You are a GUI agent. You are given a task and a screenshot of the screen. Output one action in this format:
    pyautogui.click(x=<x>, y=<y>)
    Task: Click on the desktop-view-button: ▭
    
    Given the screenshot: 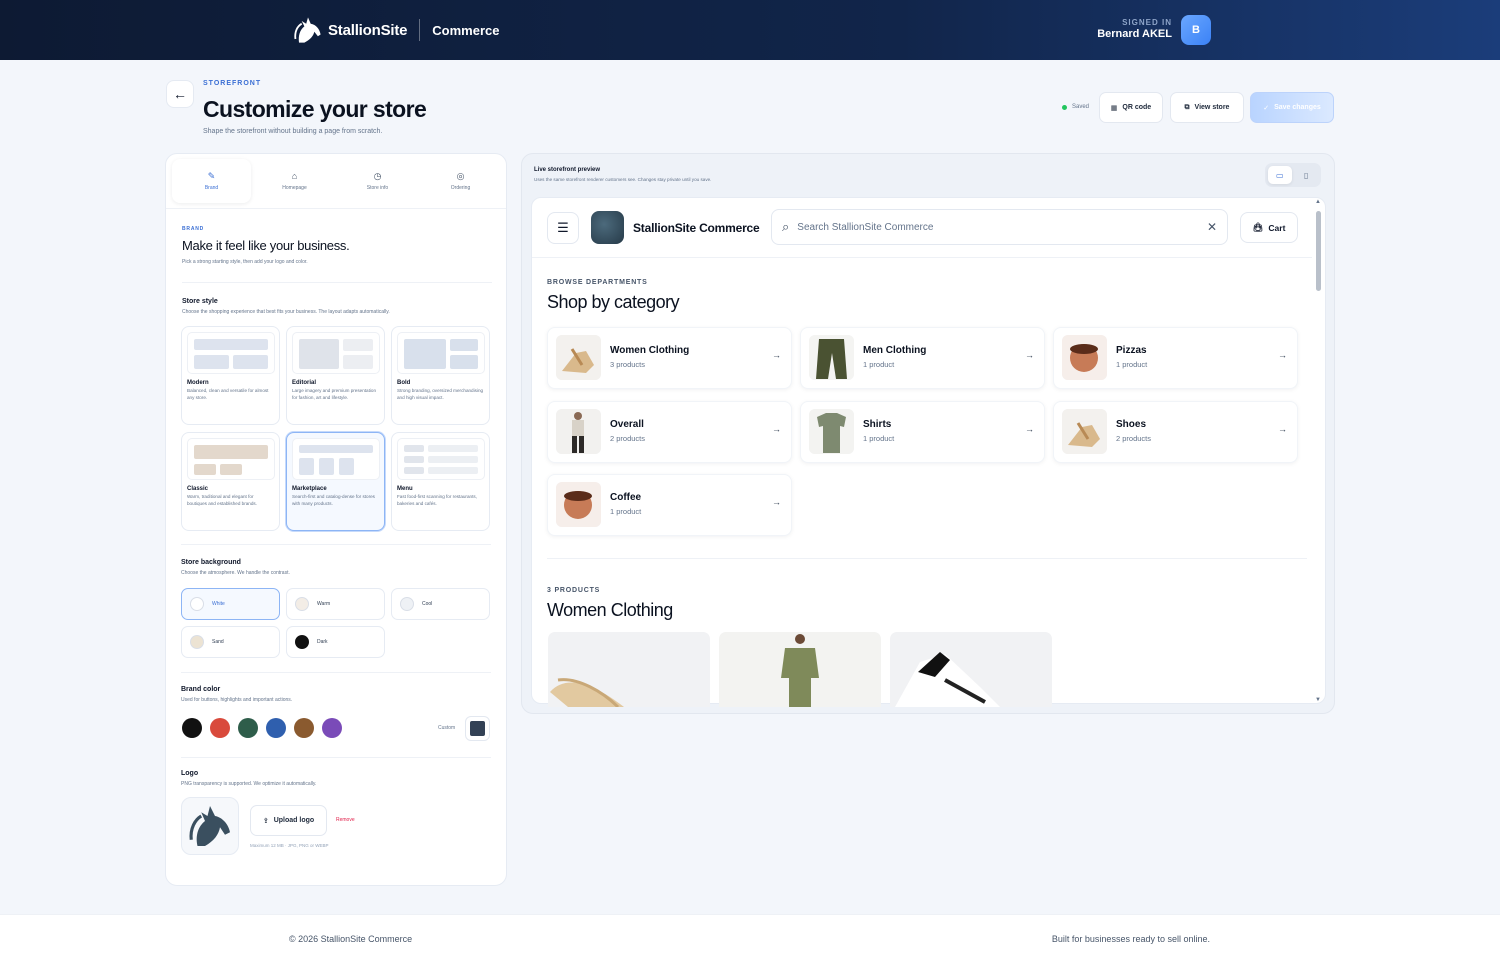 What is the action you would take?
    pyautogui.click(x=1280, y=175)
    